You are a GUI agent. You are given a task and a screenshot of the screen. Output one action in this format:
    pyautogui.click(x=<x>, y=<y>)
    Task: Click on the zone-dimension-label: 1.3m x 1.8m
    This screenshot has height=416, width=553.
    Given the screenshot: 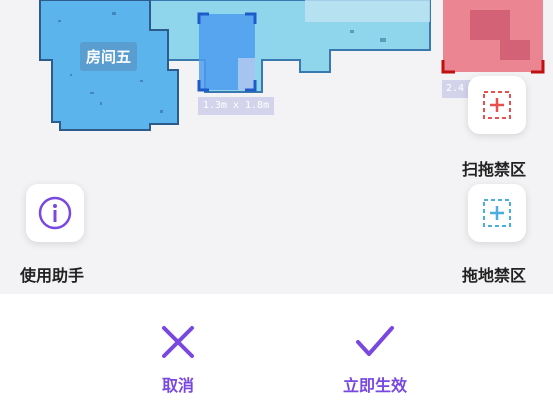 What is the action you would take?
    pyautogui.click(x=236, y=106)
    